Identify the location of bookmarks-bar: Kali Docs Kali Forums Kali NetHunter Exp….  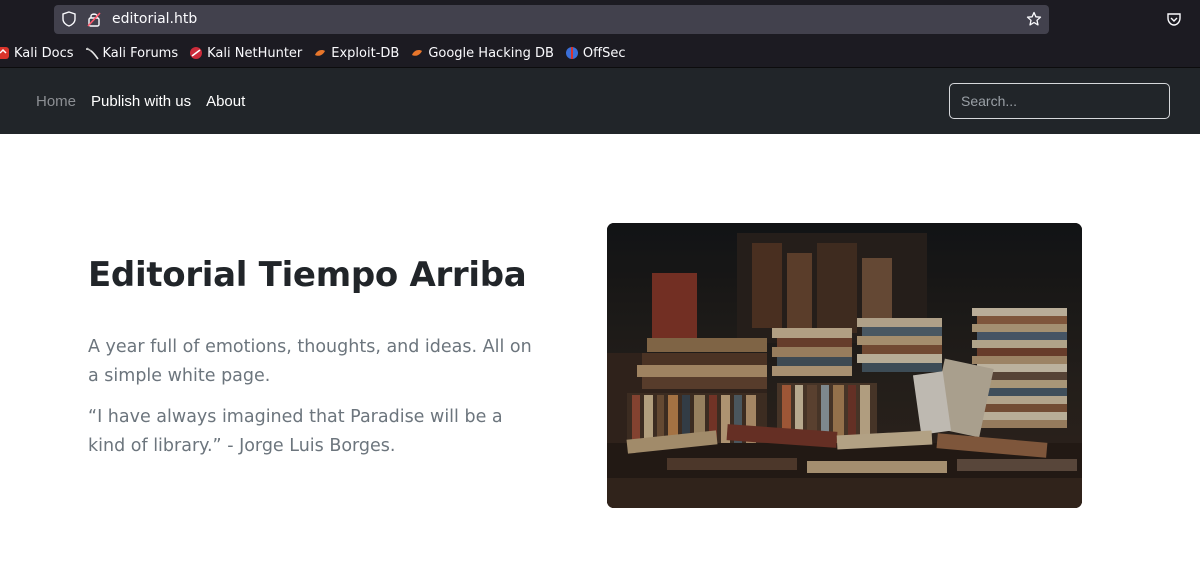
(312, 53).